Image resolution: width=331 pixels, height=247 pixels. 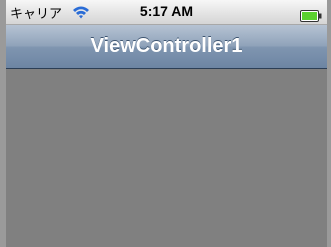 I want to click on status-time: 5:17 AM, so click(x=166, y=11).